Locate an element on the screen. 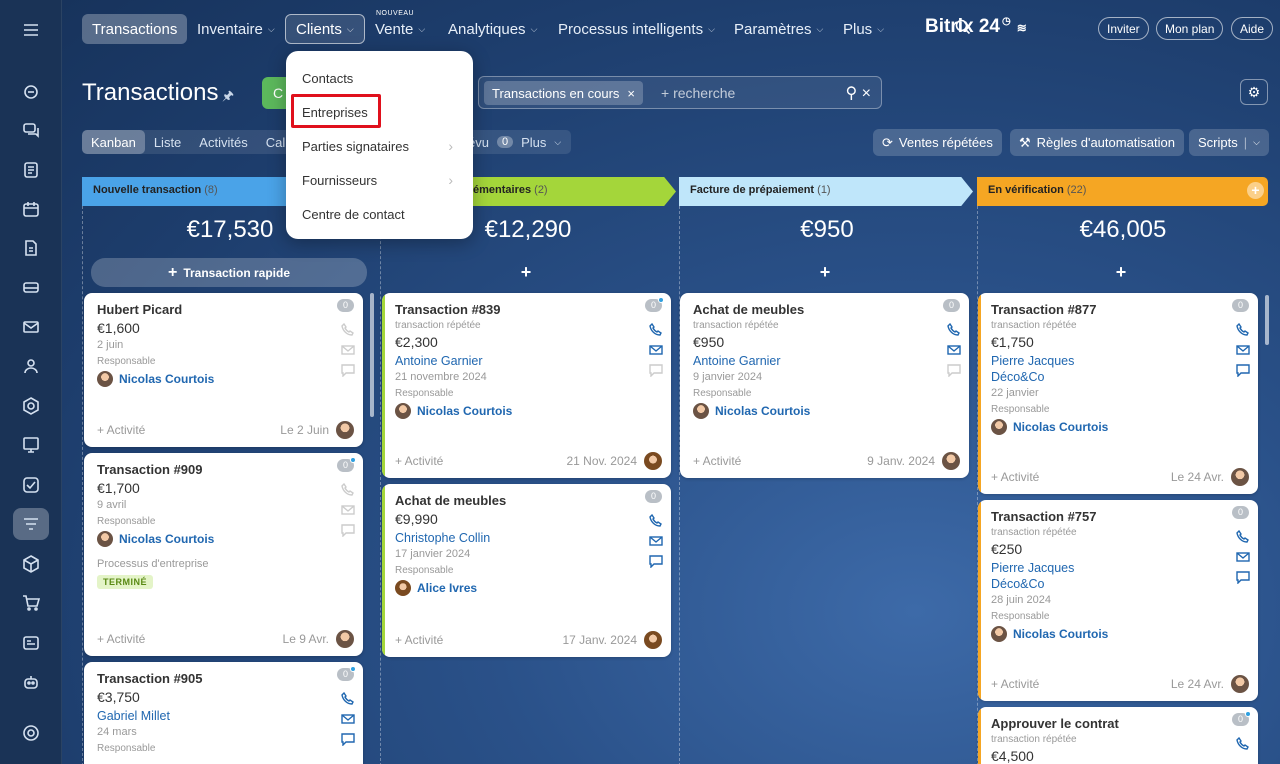 The width and height of the screenshot is (1280, 764). quick-add-button: + Transaction rapide is located at coordinates (229, 272).